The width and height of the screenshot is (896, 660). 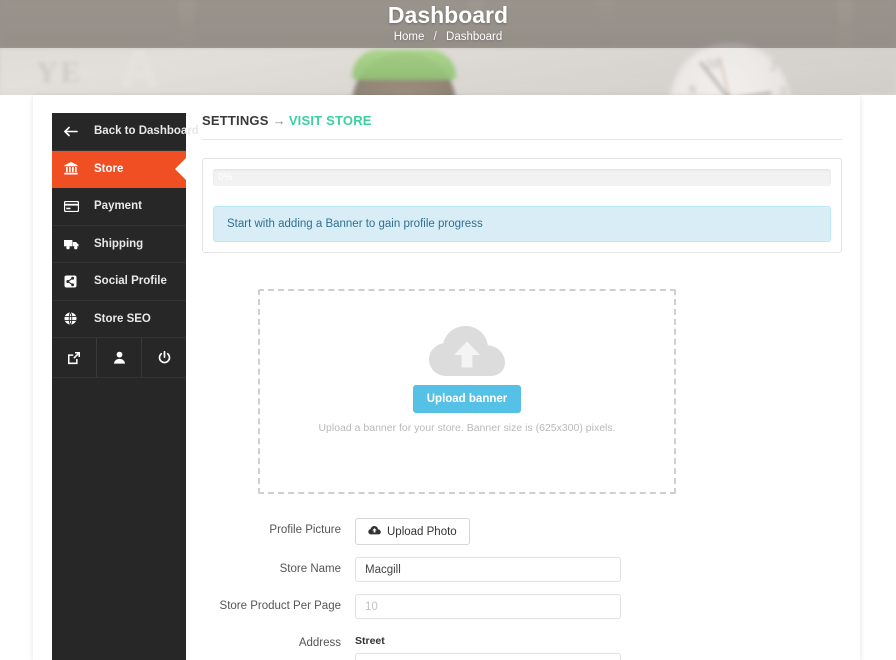 I want to click on page-title: Dashboard, so click(x=448, y=15).